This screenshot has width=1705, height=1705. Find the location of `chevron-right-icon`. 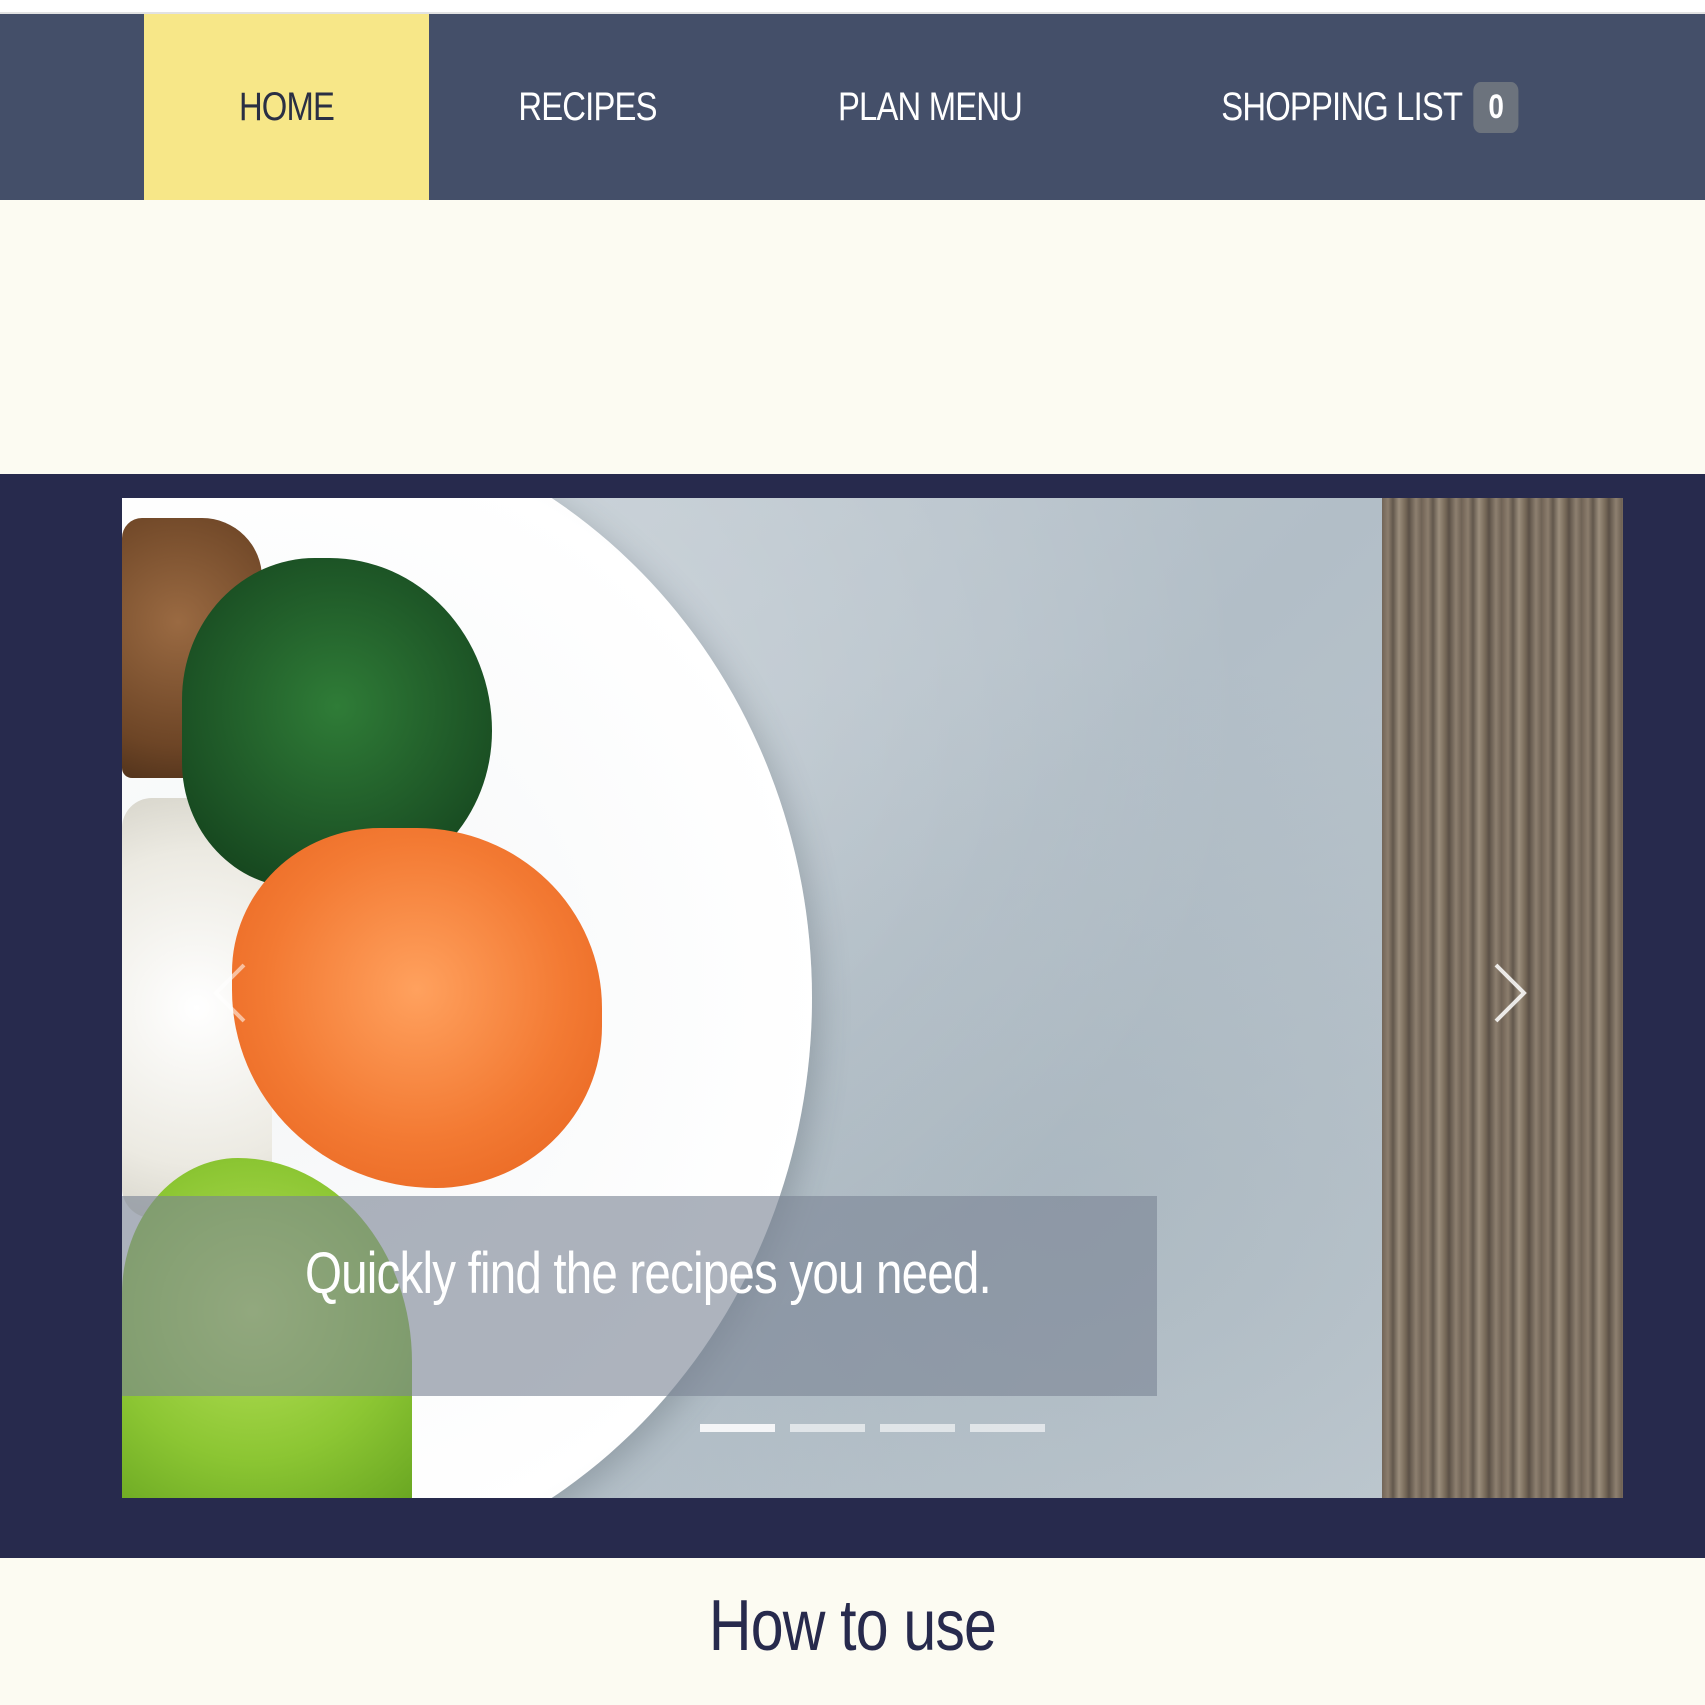

chevron-right-icon is located at coordinates (1510, 995).